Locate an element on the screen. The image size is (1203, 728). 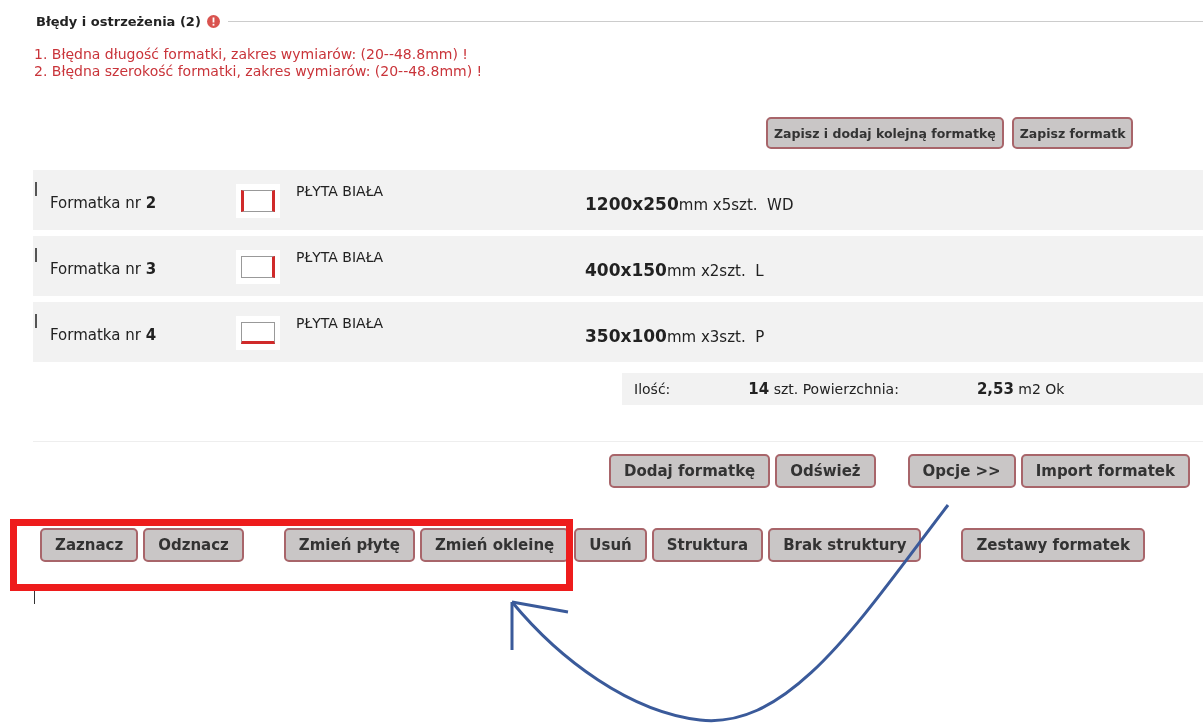
action-button: Usuń is located at coordinates (610, 545).